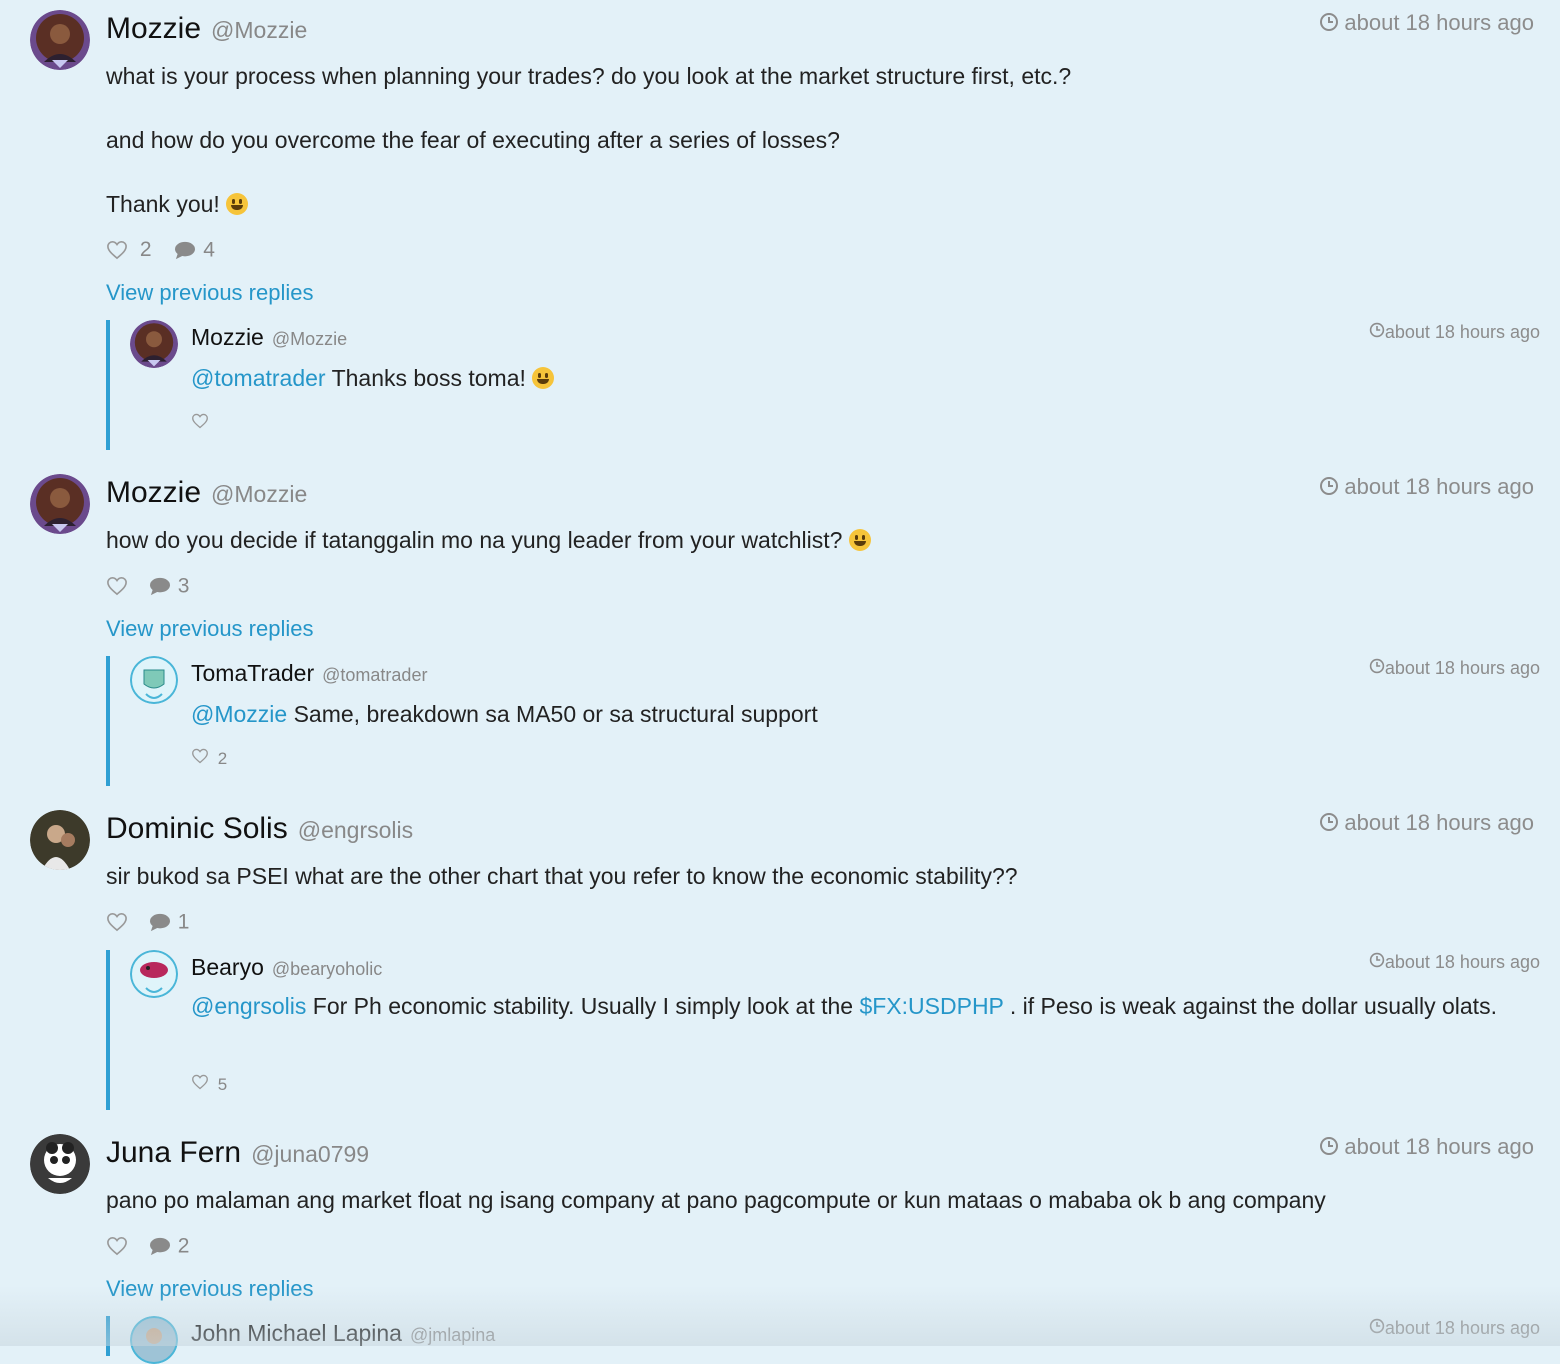 The width and height of the screenshot is (1560, 1364). I want to click on author-handle: @engrsolis, so click(355, 830).